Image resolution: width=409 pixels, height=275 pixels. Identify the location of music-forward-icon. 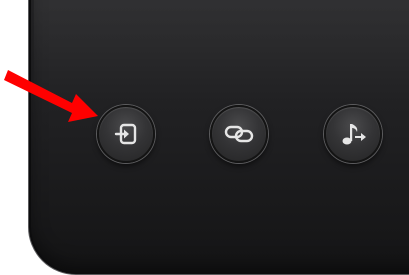
(354, 134).